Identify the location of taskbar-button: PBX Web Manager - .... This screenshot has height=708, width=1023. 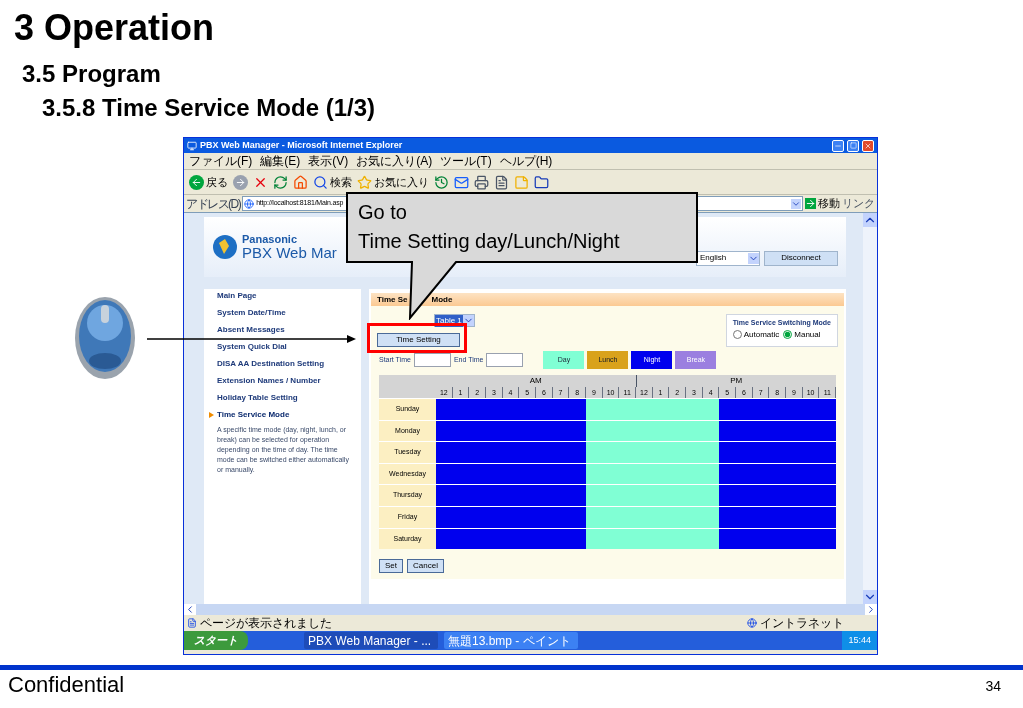
(371, 640).